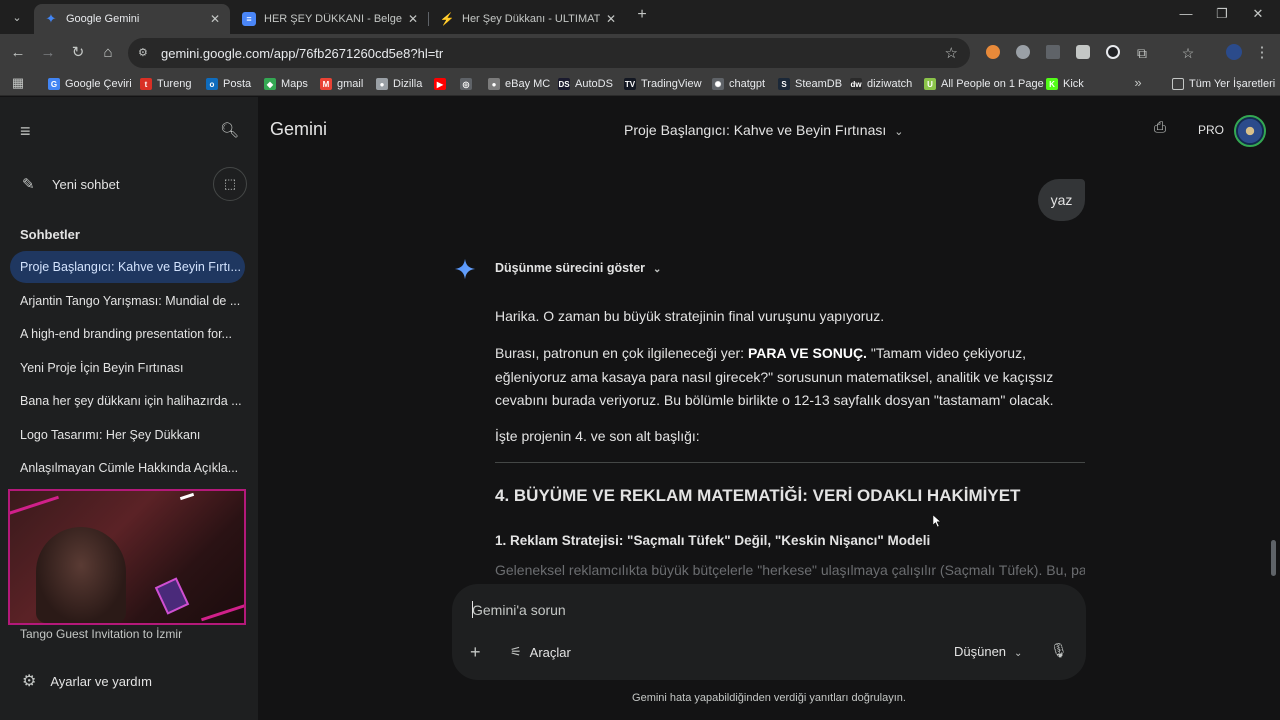 The image size is (1280, 720). What do you see at coordinates (475, 652) in the screenshot?
I see `add-attachment-button: +` at bounding box center [475, 652].